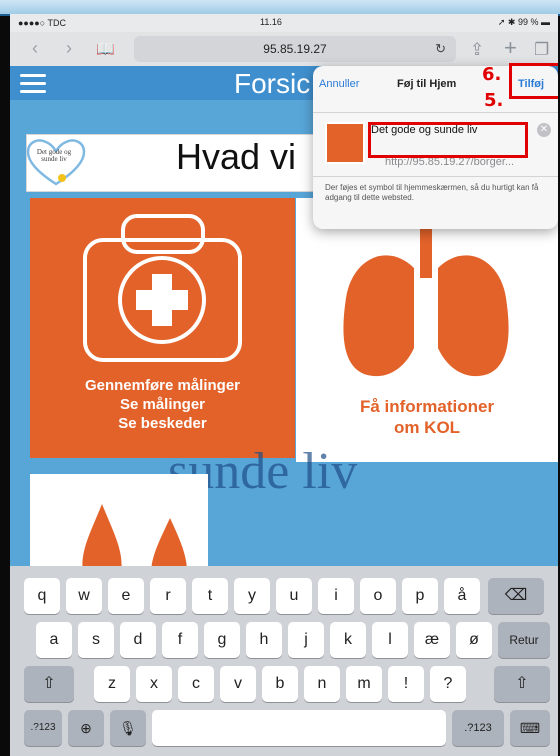 Image resolution: width=560 pixels, height=756 pixels. I want to click on annotation-step6: 6., so click(492, 74).